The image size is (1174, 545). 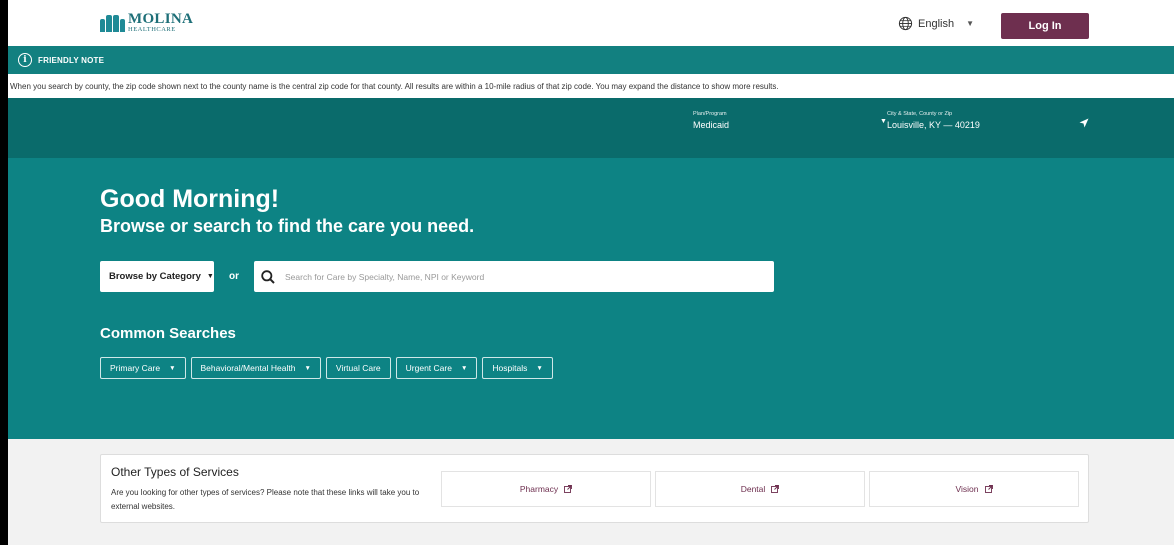 I want to click on globe-icon, so click(x=905, y=23).